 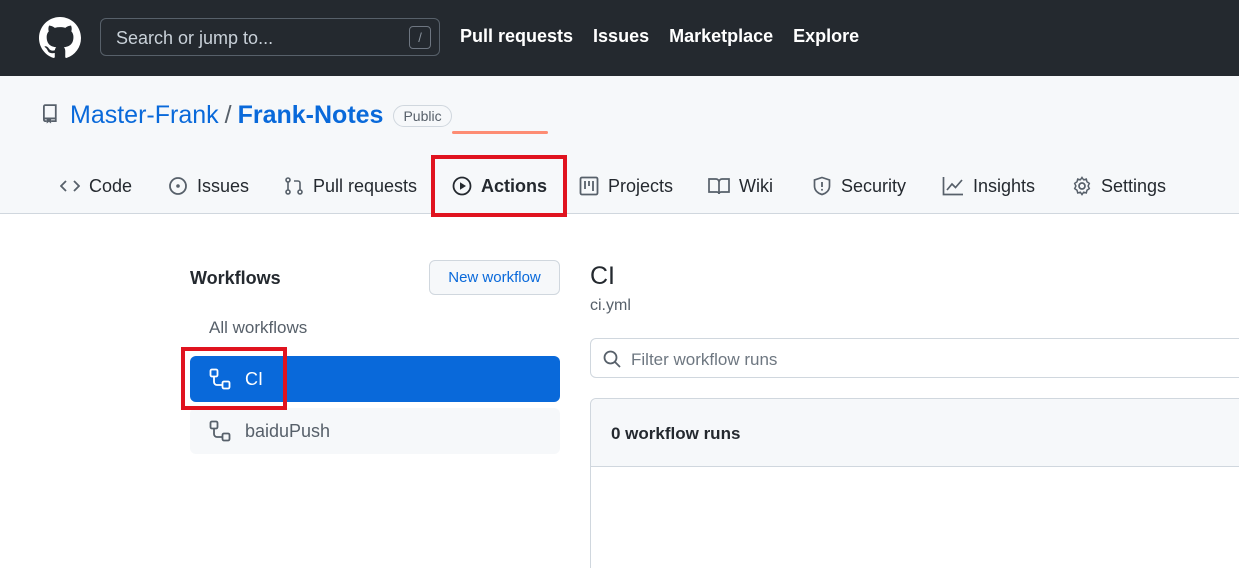 What do you see at coordinates (659, 36) in the screenshot?
I see `global-nav: Pull requests Issues Marketplace Explore` at bounding box center [659, 36].